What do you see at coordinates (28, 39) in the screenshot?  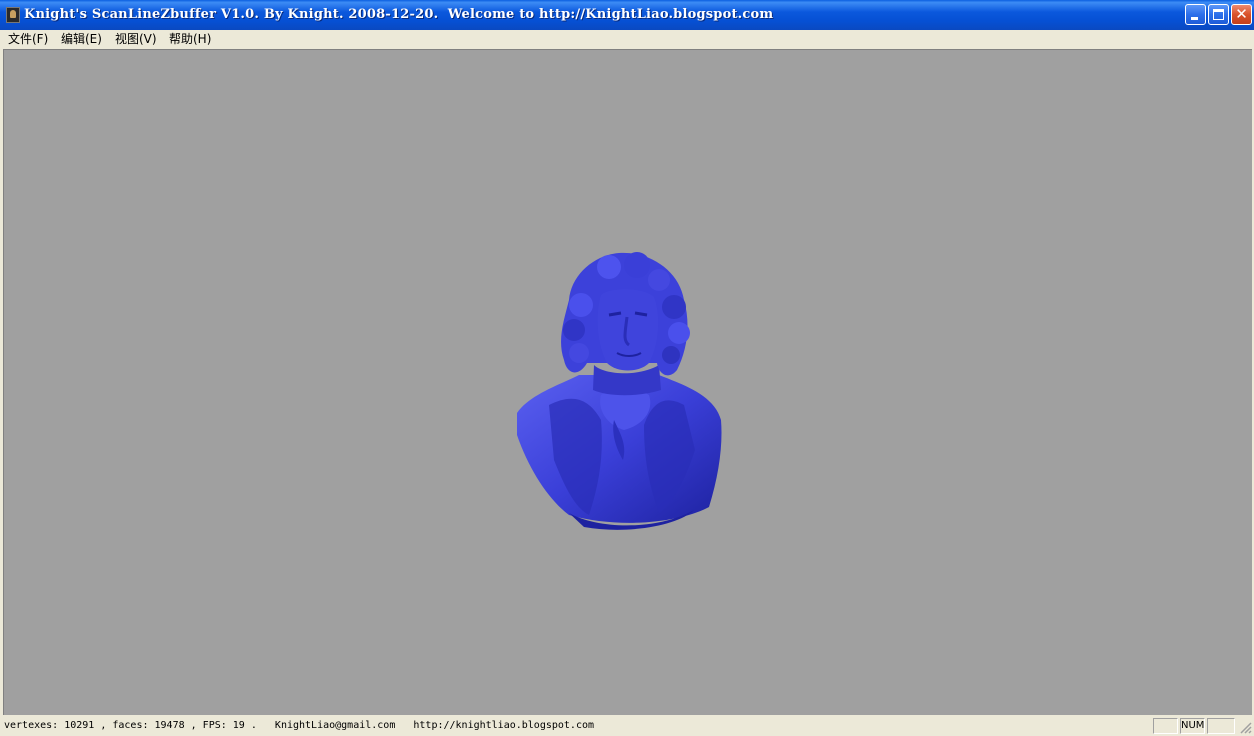 I see `menu-file: 文件(F)` at bounding box center [28, 39].